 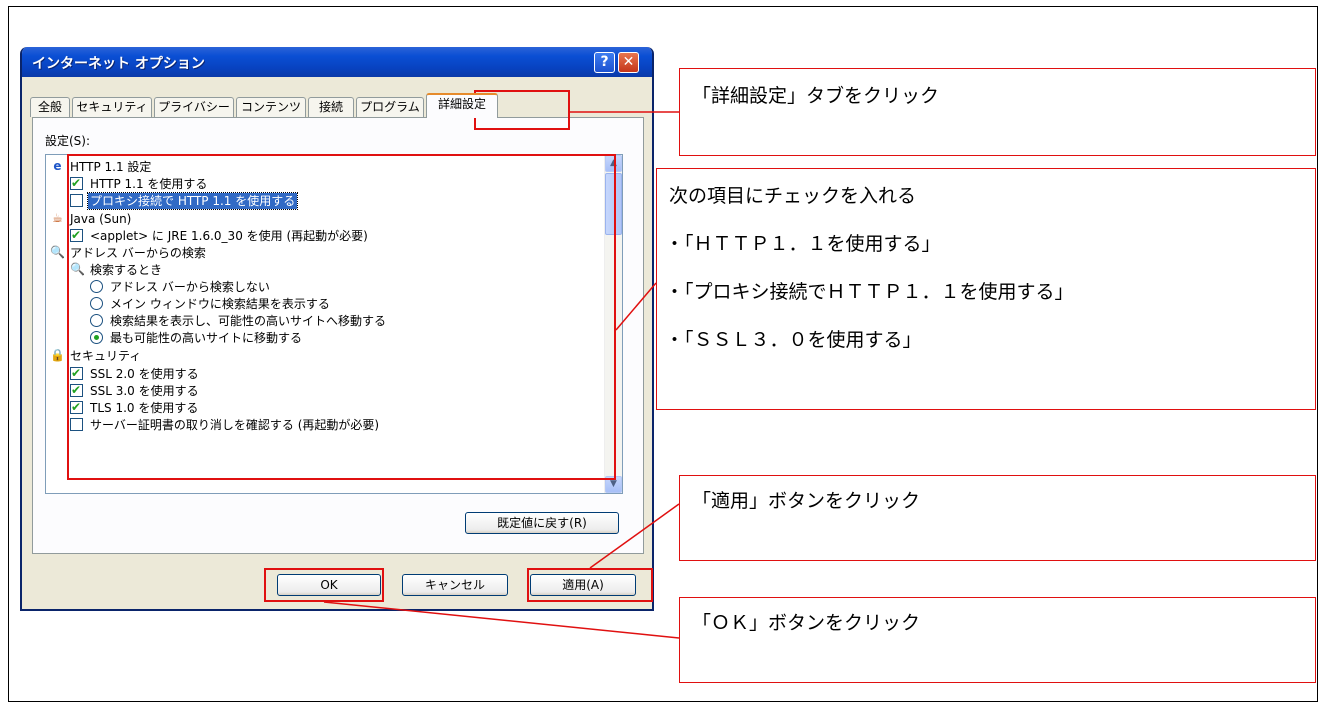 What do you see at coordinates (997, 112) in the screenshot?
I see `tab-callout: 「詳細設定」タブをクリック` at bounding box center [997, 112].